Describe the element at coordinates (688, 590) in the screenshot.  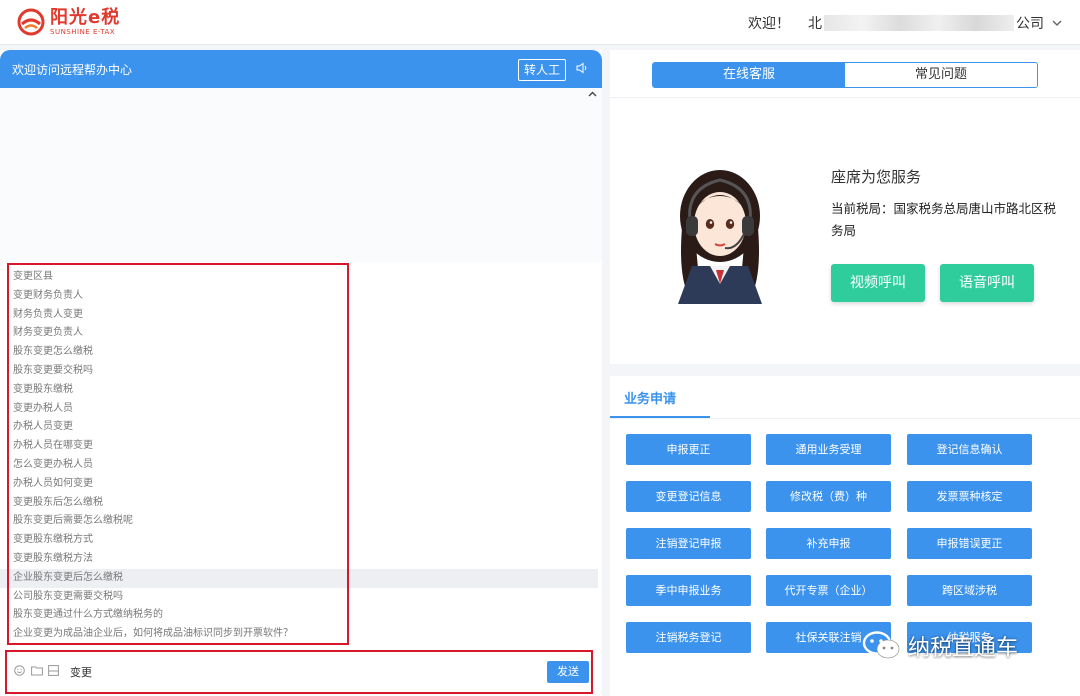
I see `business-button: 季中申报业务` at that location.